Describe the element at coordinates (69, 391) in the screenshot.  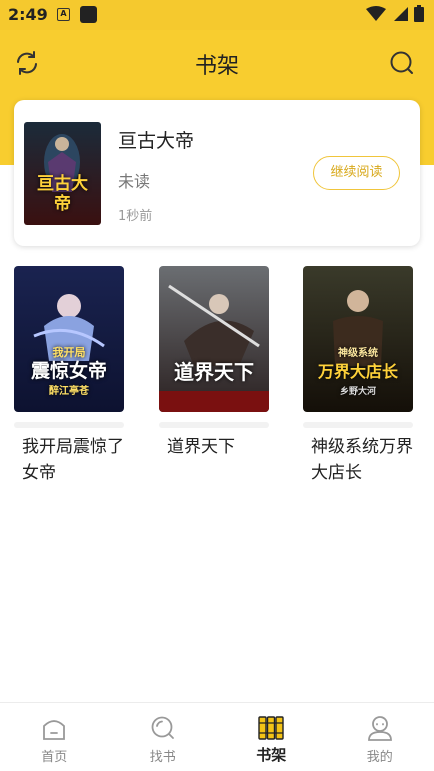
I see `book-cover-author: 醉江亭苍` at that location.